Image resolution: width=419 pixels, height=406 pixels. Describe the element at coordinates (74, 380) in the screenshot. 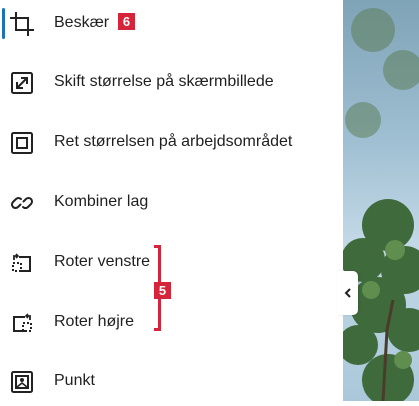

I see `menu-item-label: Punkt` at that location.